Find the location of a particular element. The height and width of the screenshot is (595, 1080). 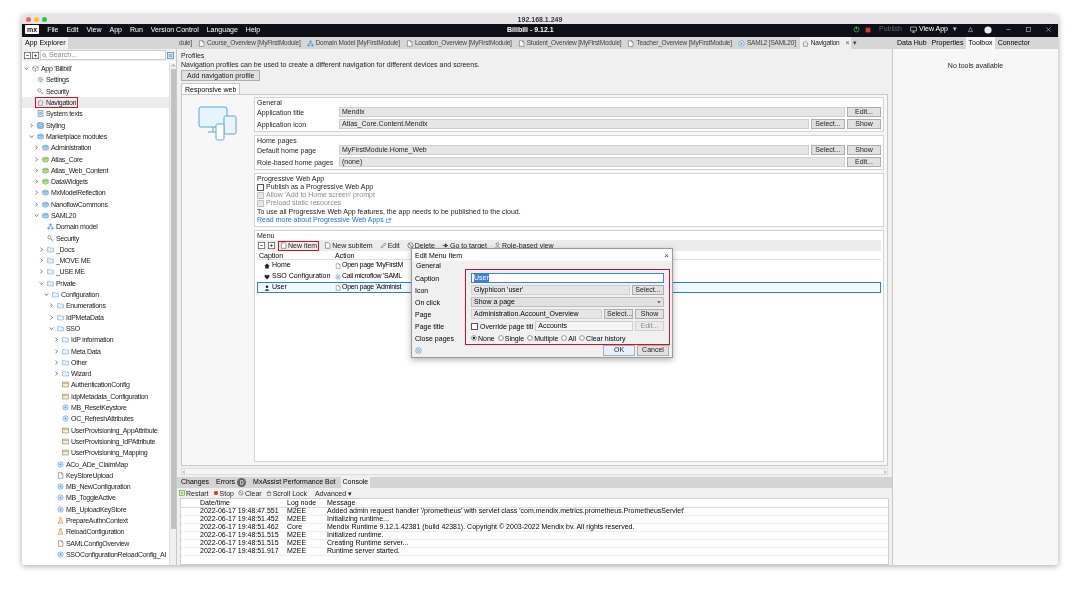

devices-drawing is located at coordinates (218, 124).